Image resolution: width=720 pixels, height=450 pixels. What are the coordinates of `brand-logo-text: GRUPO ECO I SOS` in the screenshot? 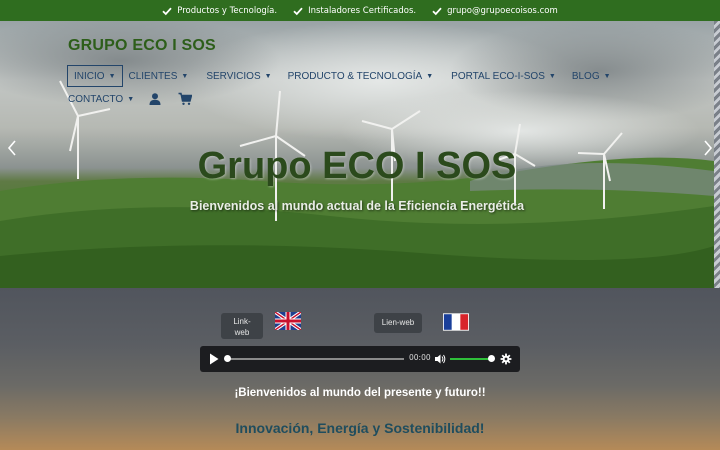 It's located at (142, 46).